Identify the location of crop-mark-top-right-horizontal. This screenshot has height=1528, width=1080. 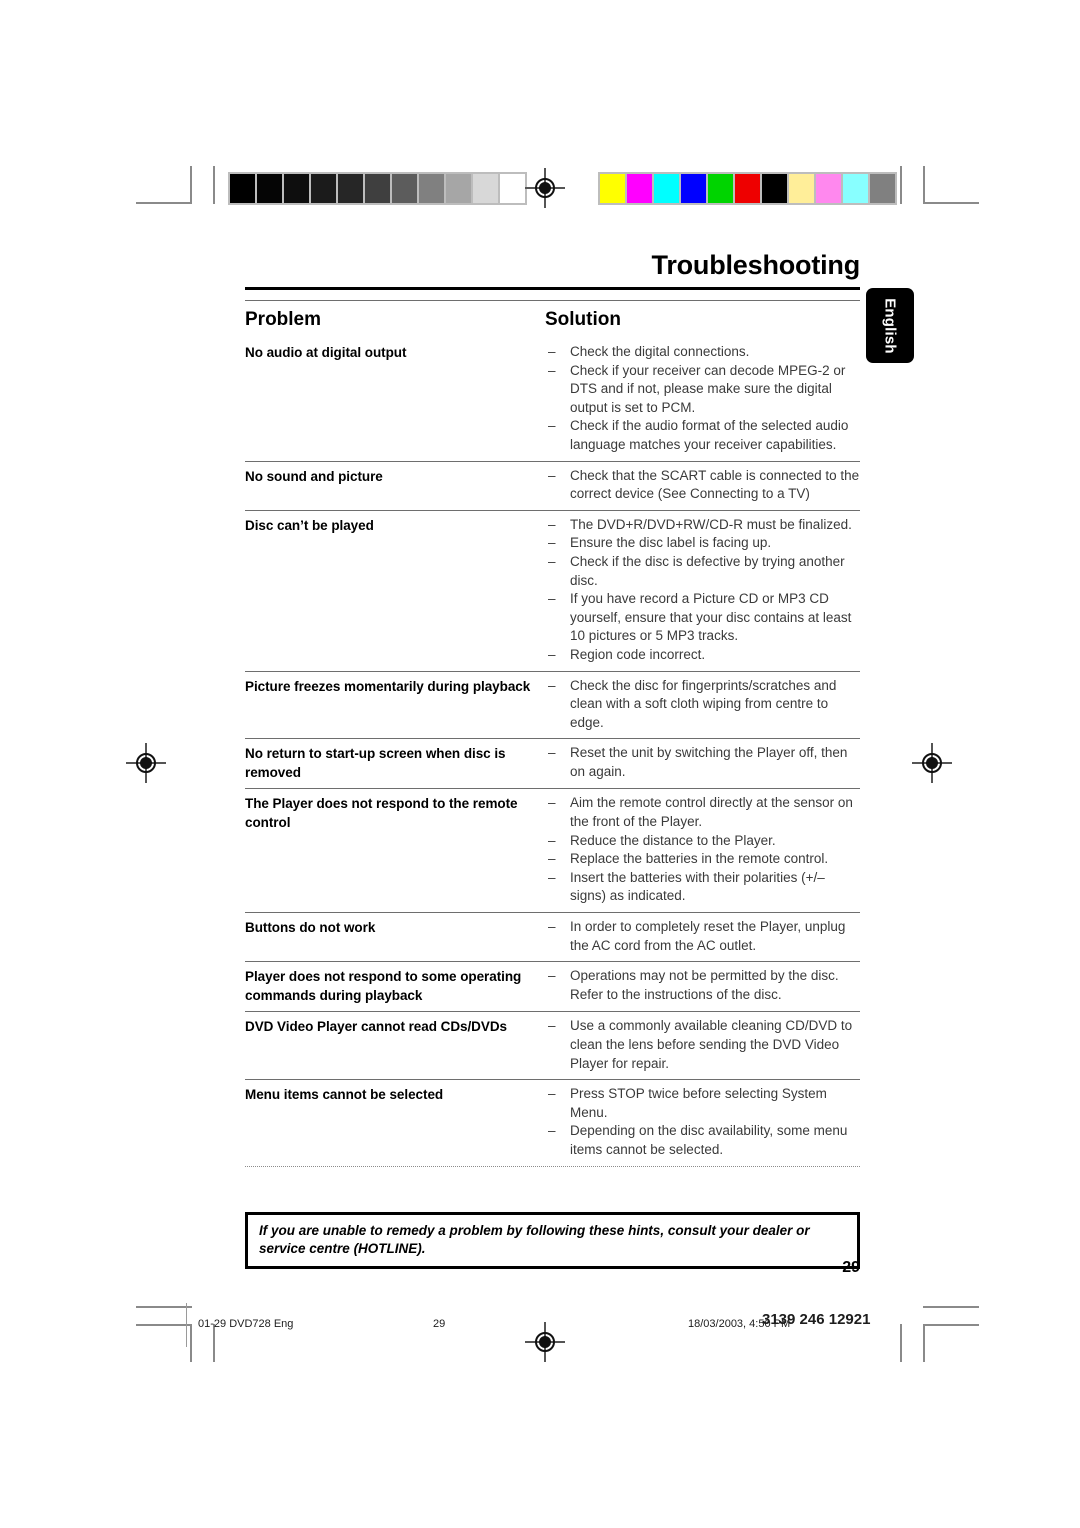
(951, 203).